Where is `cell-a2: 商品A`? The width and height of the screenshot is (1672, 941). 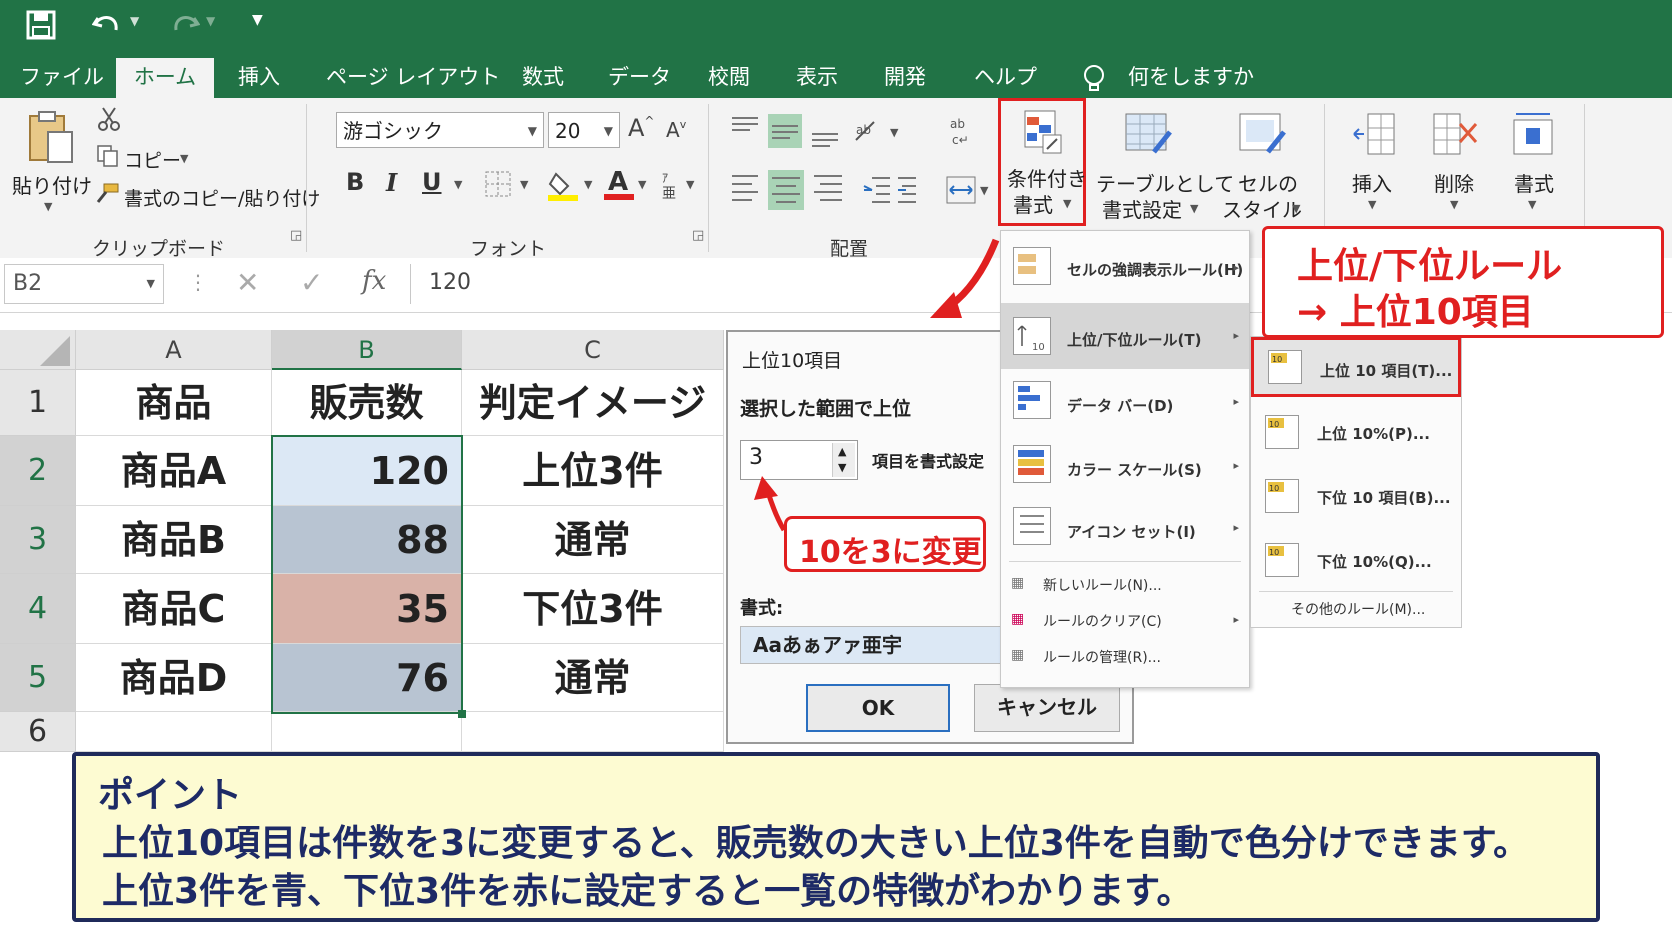 cell-a2: 商品A is located at coordinates (174, 471).